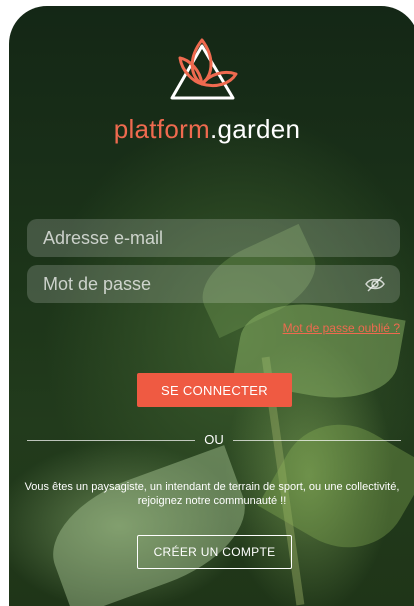  What do you see at coordinates (162, 129) in the screenshot?
I see `brand-name-part1: platform` at bounding box center [162, 129].